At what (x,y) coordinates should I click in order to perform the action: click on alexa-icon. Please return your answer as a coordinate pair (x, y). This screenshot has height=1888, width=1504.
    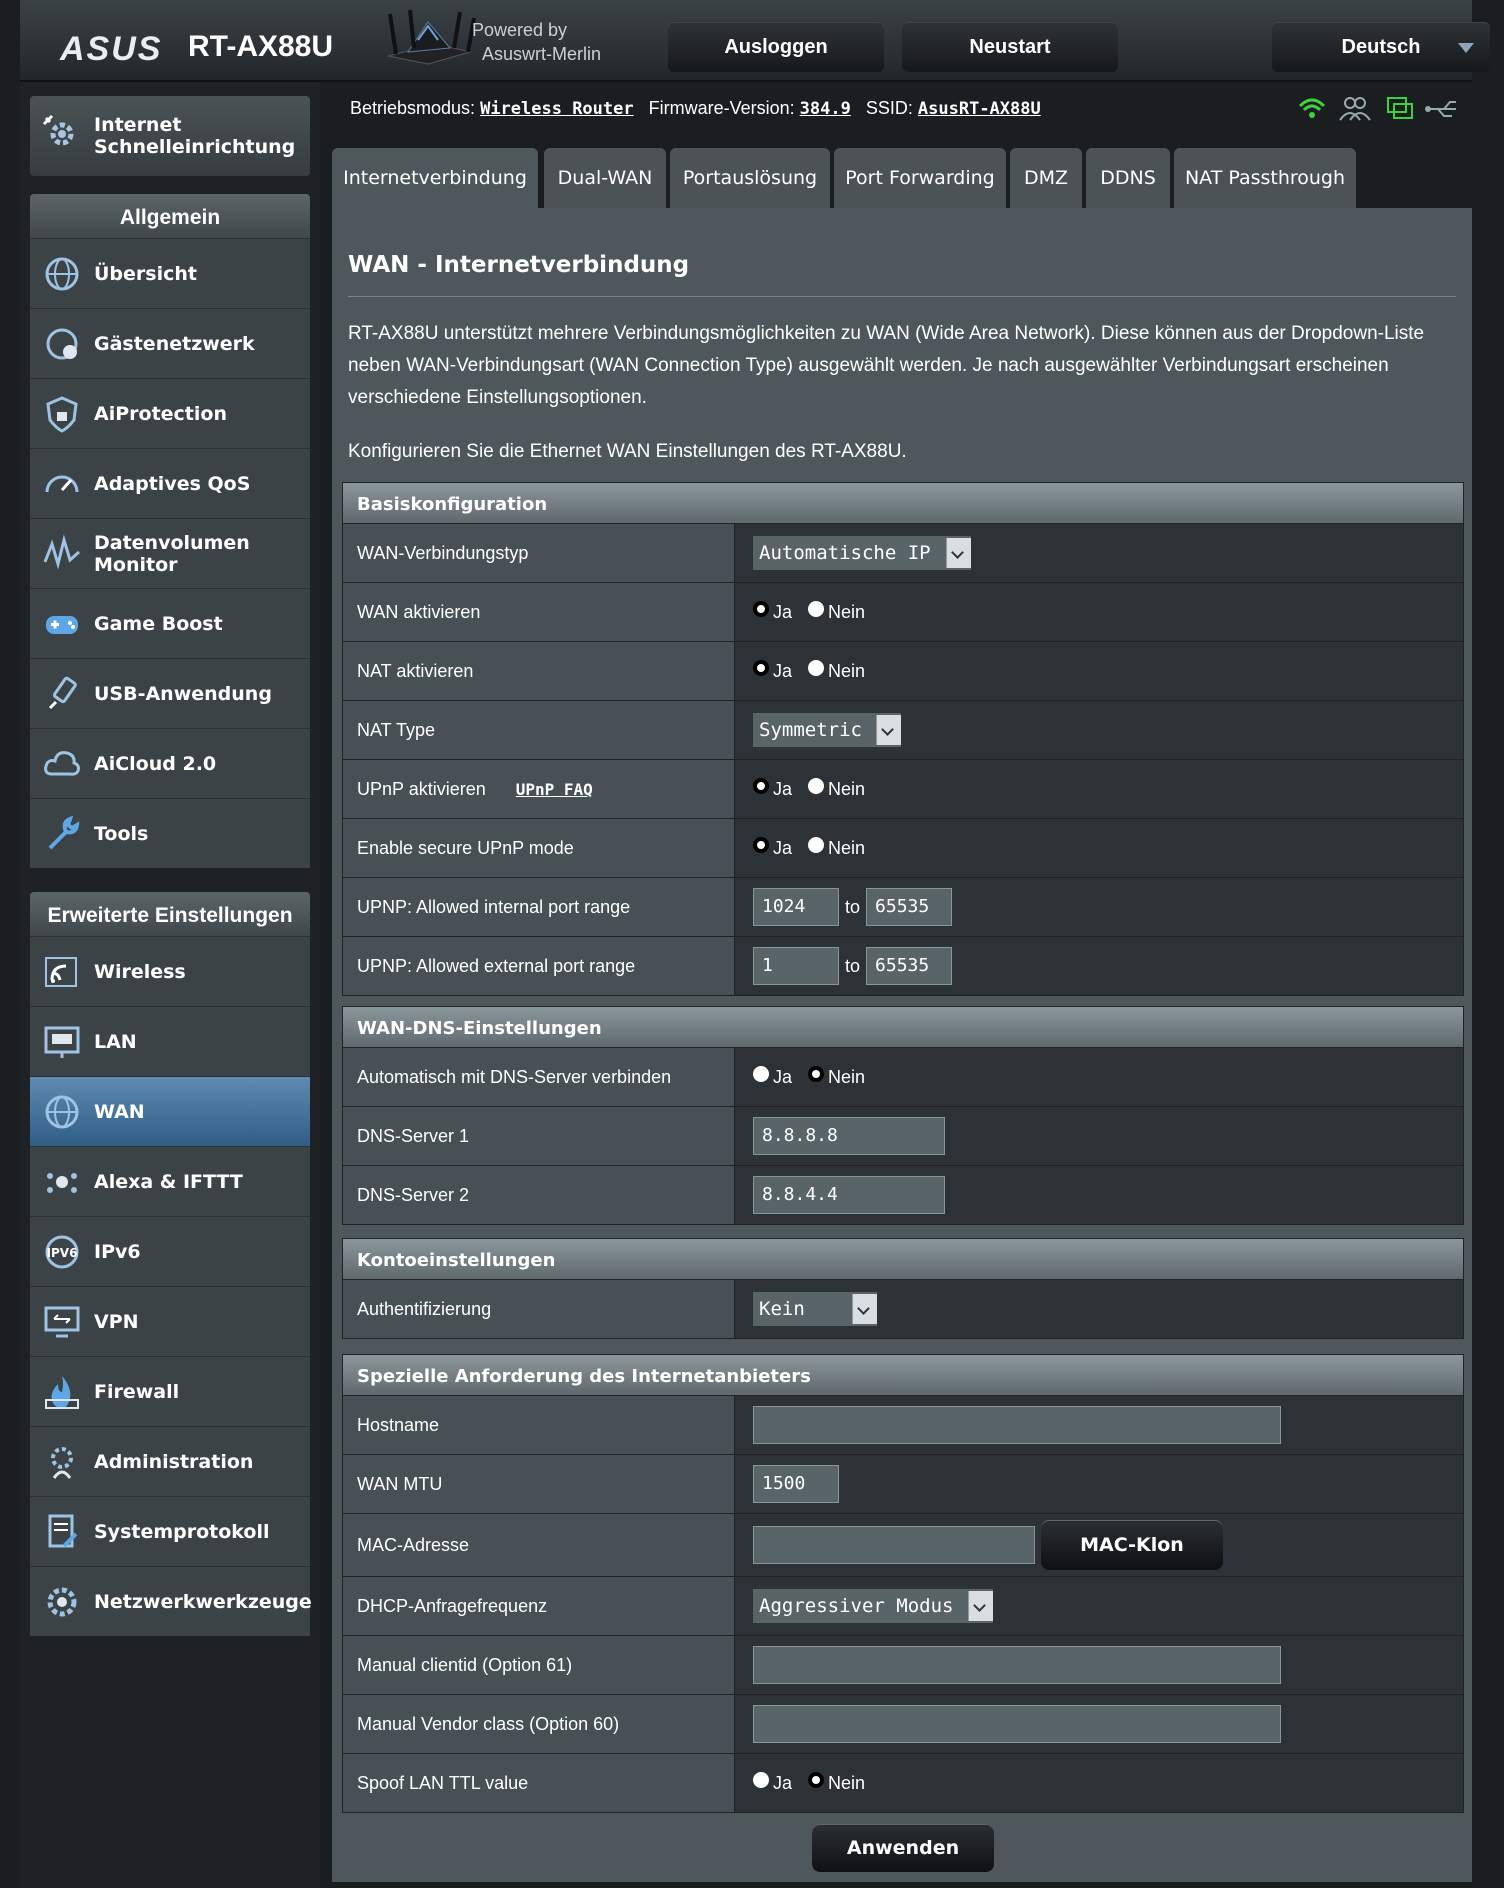
    Looking at the image, I should click on (62, 1183).